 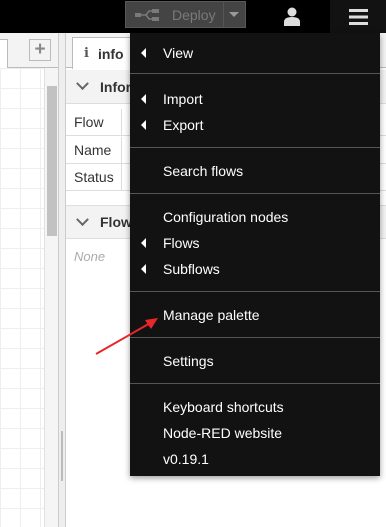 What do you see at coordinates (255, 99) in the screenshot?
I see `menu-item-import: Import` at bounding box center [255, 99].